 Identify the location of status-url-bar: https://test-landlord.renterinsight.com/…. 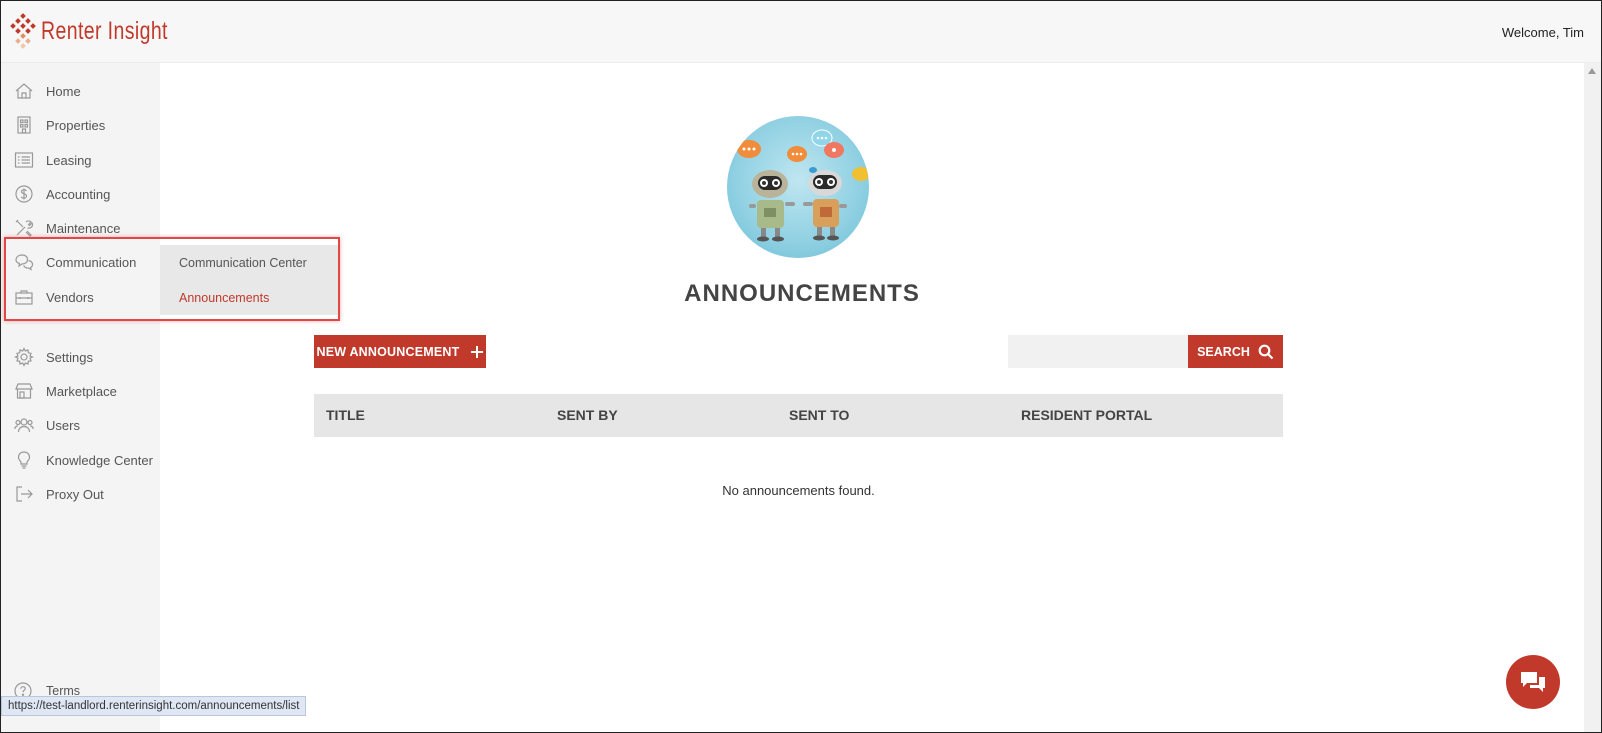
(154, 706).